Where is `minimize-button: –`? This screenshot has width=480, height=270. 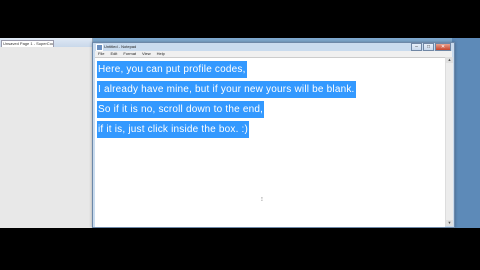 minimize-button: – is located at coordinates (416, 47).